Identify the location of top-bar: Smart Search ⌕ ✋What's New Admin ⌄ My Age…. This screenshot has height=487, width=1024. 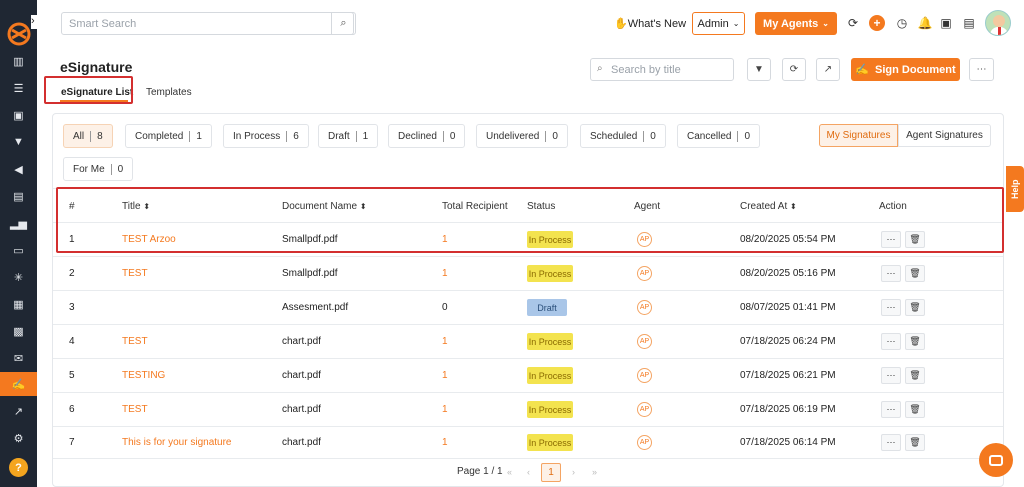
(530, 23).